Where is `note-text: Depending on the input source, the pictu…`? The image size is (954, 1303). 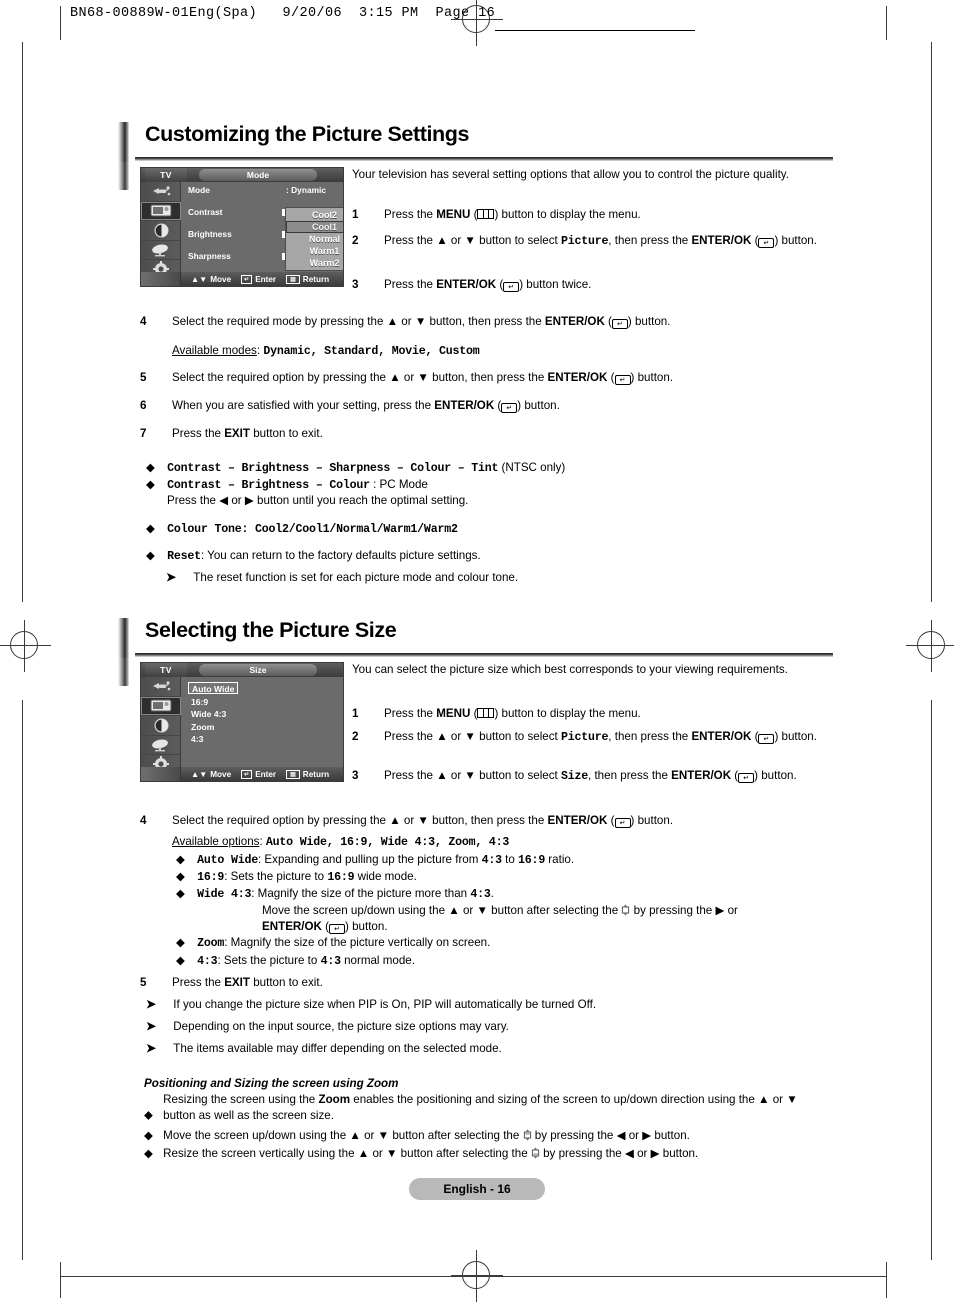
note-text: Depending on the input source, the pictu… is located at coordinates (341, 1026).